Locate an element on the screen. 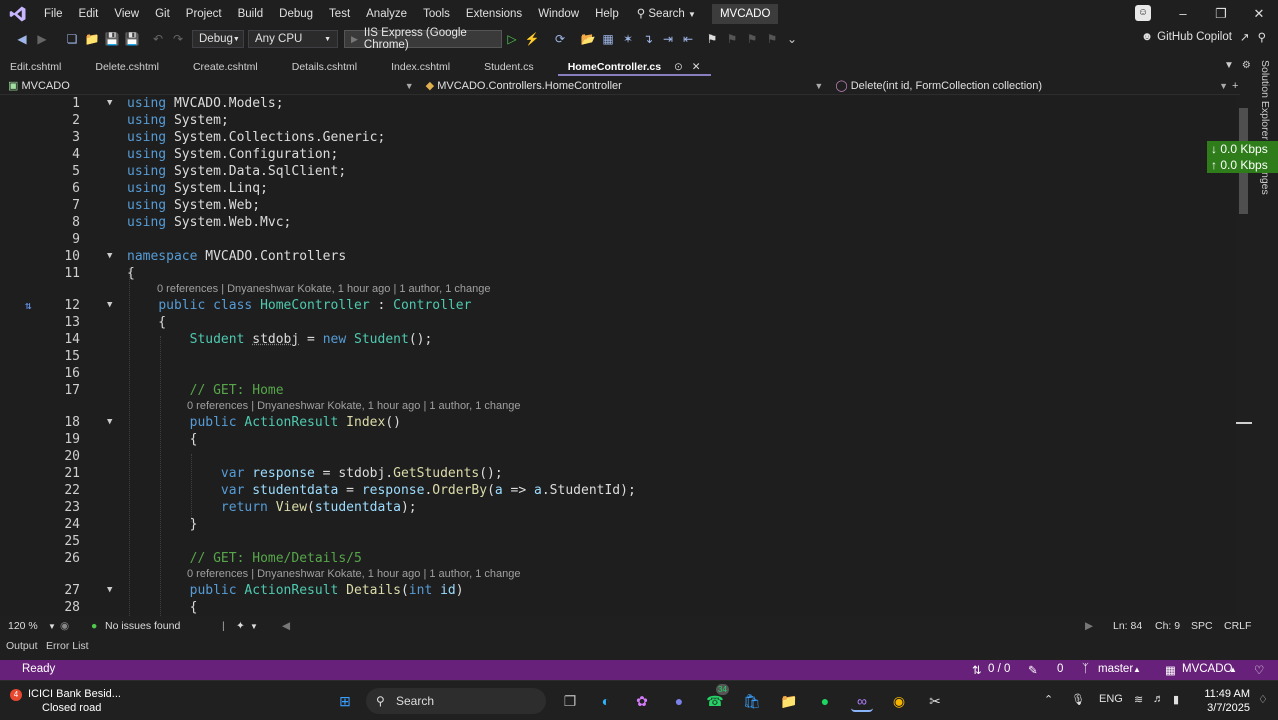 Image resolution: width=1278 pixels, height=720 pixels. microsoft-store-icon: 🛍 is located at coordinates (752, 701).